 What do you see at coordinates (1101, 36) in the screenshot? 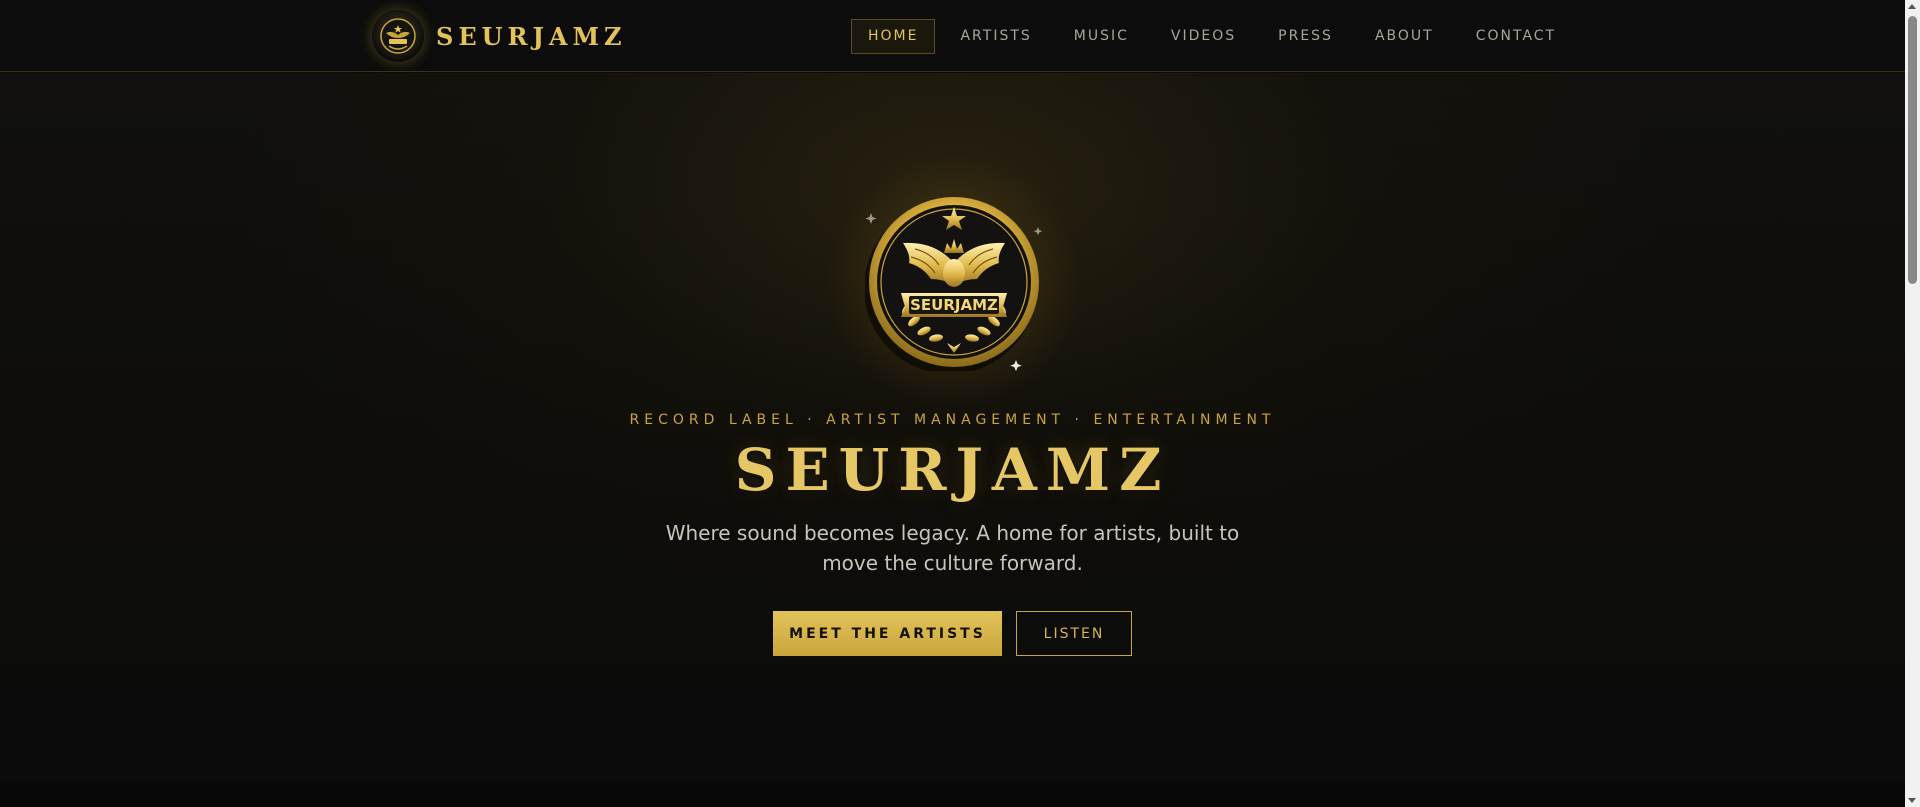
I see `nav-item-music: MUSIC` at bounding box center [1101, 36].